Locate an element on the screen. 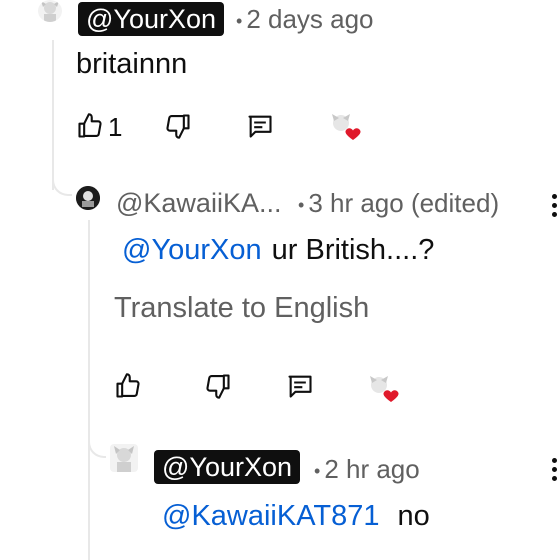 This screenshot has height=560, width=560. comment-text-body: ur British....? is located at coordinates (353, 250).